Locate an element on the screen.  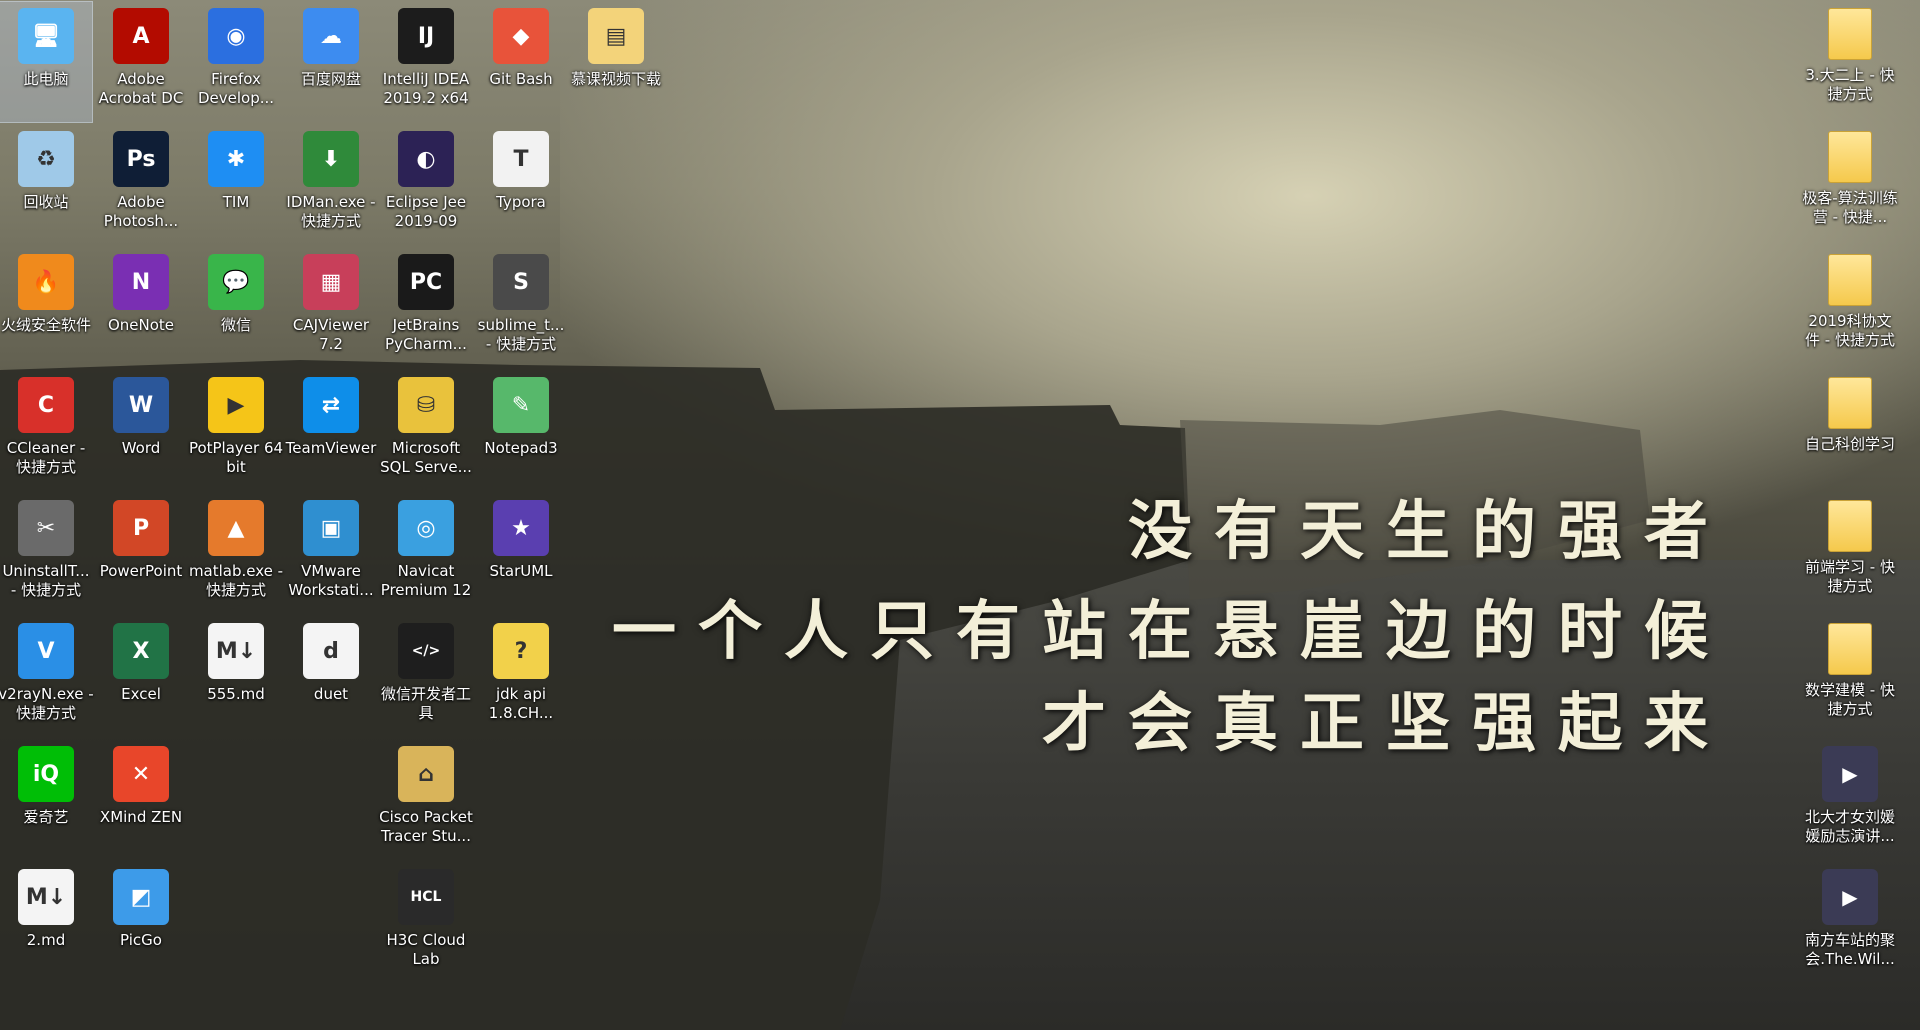
desktop-icon-label: 2019科协文件 - 快捷方式 is located at coordinates (1850, 330).